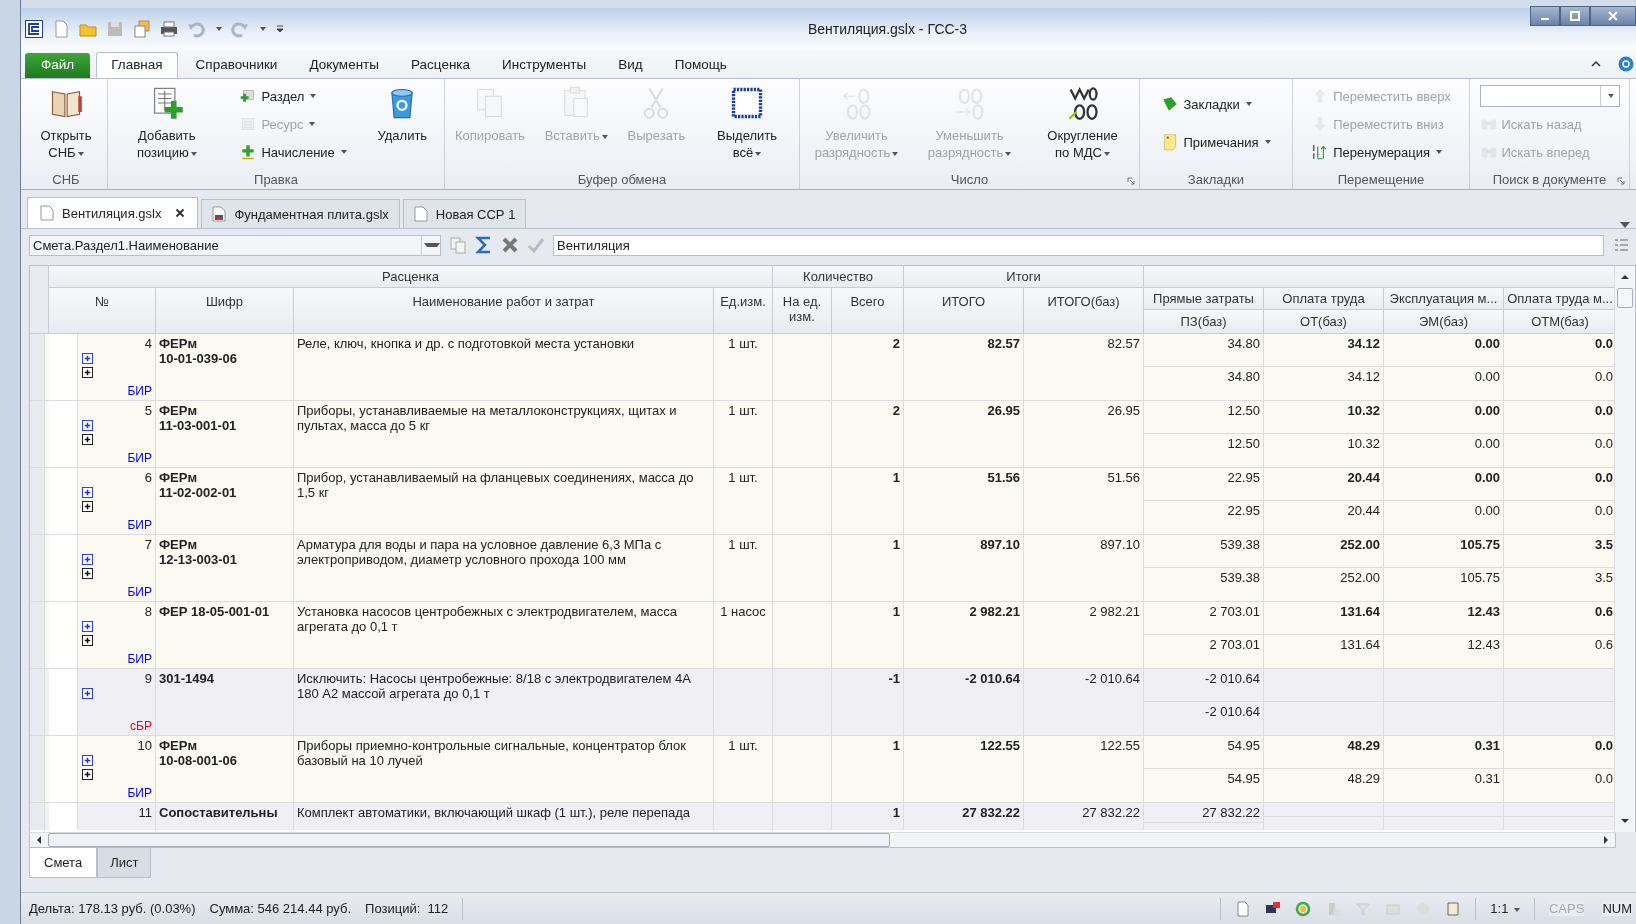  What do you see at coordinates (743, 311) in the screenshot?
I see `column-header: Ед.изм.` at bounding box center [743, 311].